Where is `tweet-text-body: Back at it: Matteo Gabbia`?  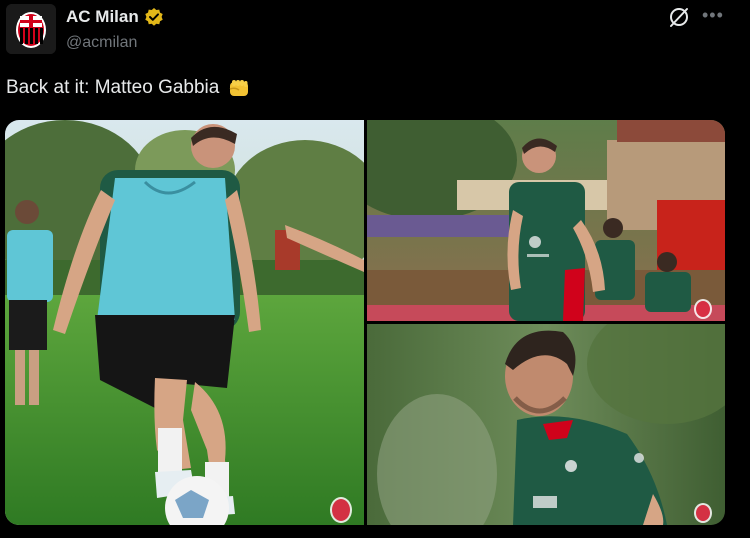 tweet-text-body: Back at it: Matteo Gabbia is located at coordinates (113, 87).